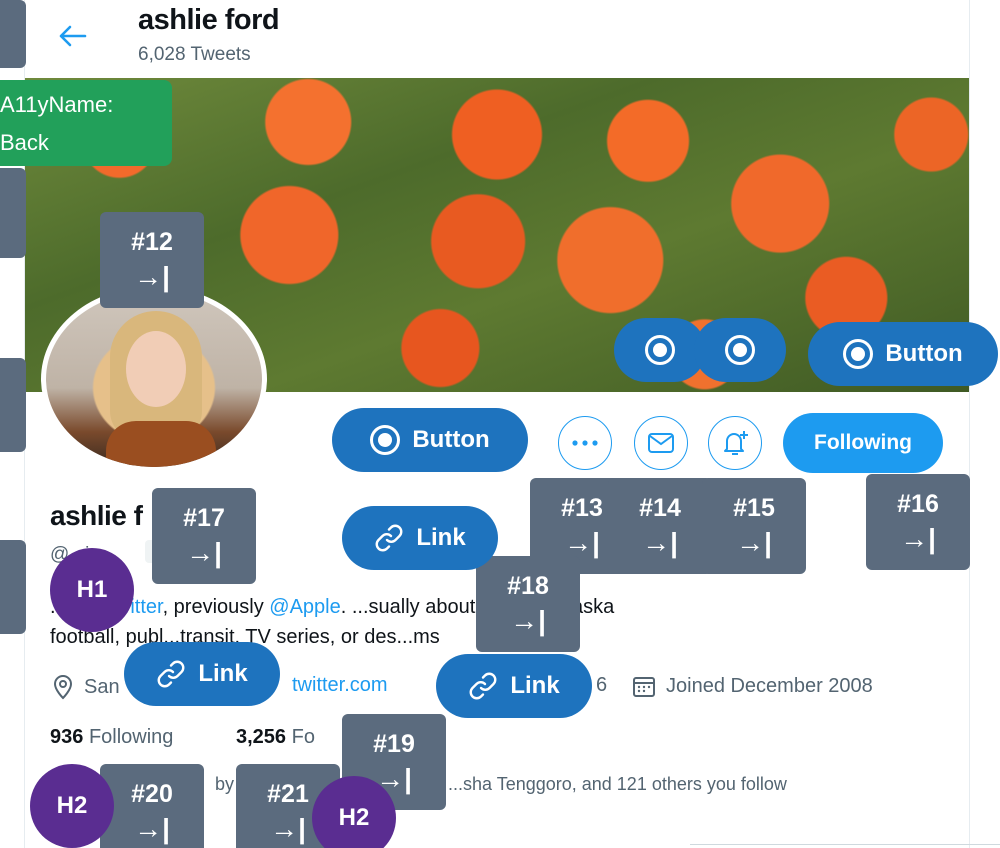 The image size is (1000, 848). Describe the element at coordinates (72, 806) in the screenshot. I see `heading-level-badge: H2` at that location.